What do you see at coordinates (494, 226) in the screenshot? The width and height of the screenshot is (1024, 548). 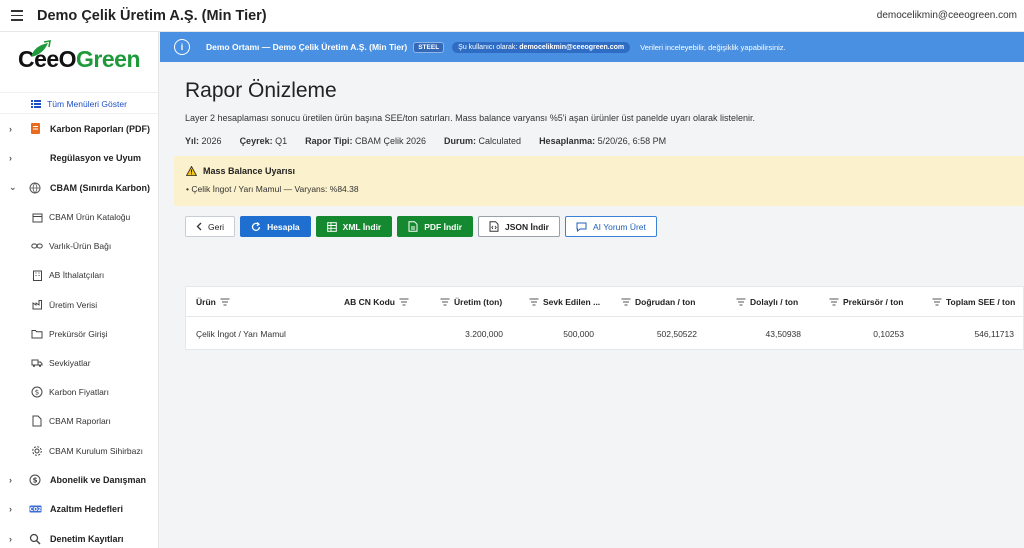 I see `code-file-icon` at bounding box center [494, 226].